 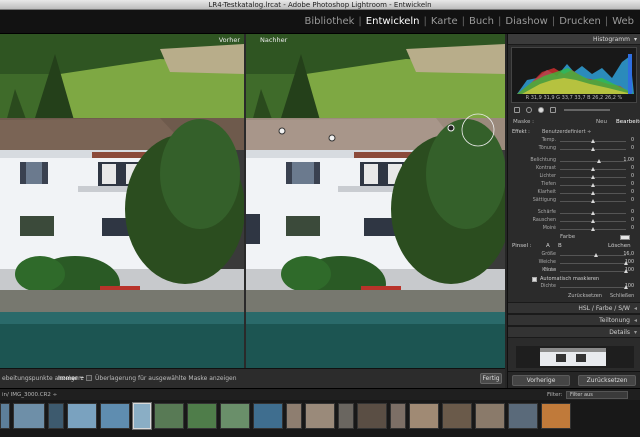 I want to click on close-link: Schließen, so click(x=622, y=296).